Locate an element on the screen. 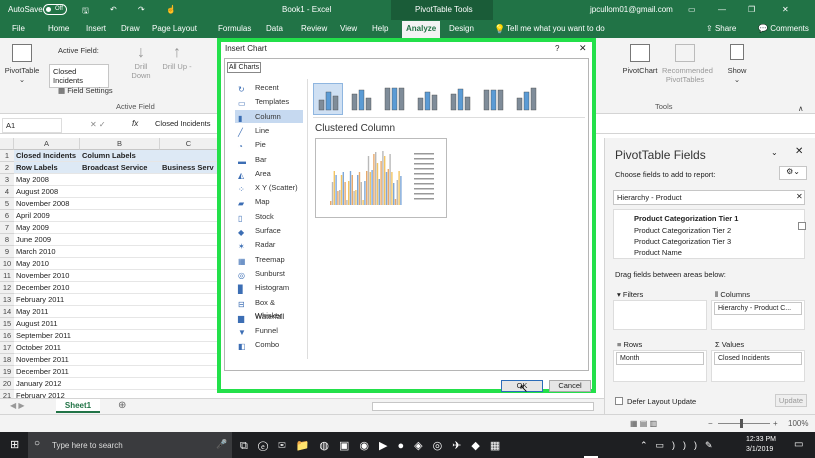 This screenshot has width=815, height=458. tab-review: Review is located at coordinates (314, 28).